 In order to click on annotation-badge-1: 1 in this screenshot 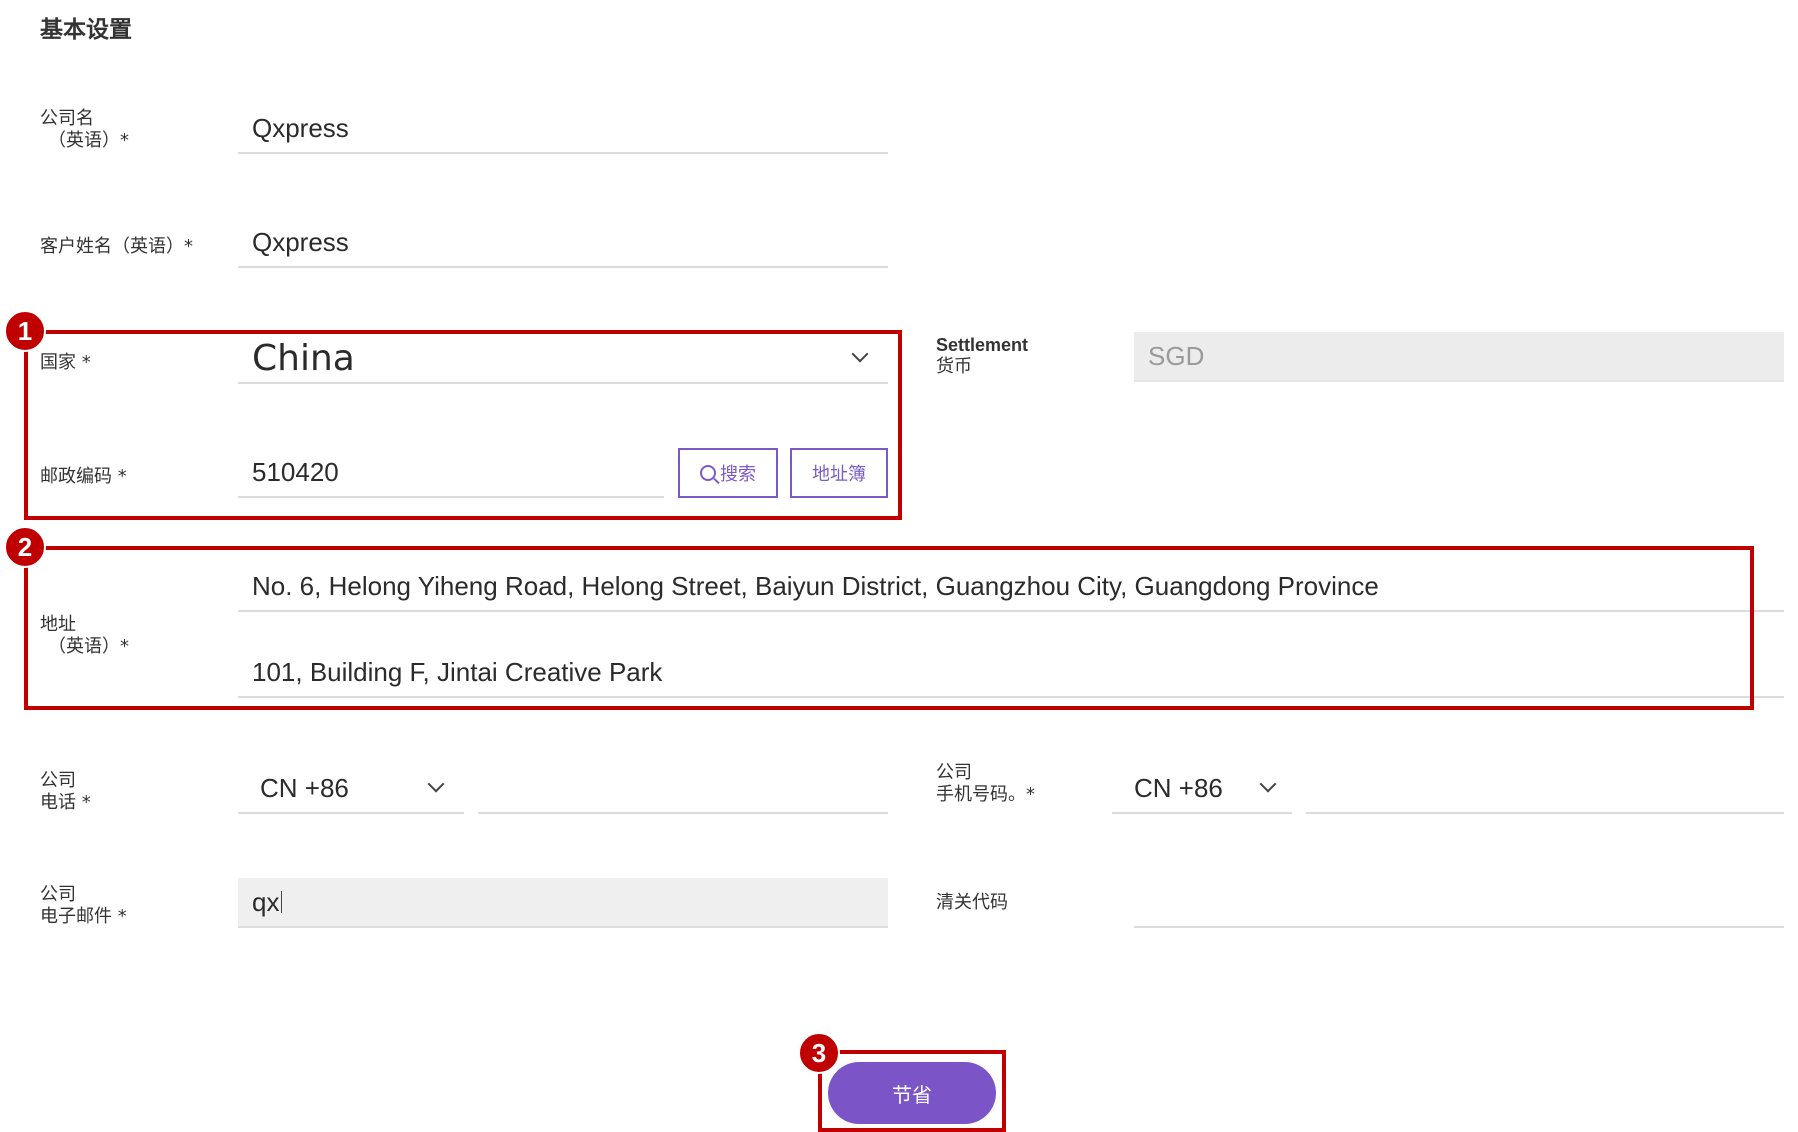, I will do `click(25, 331)`.